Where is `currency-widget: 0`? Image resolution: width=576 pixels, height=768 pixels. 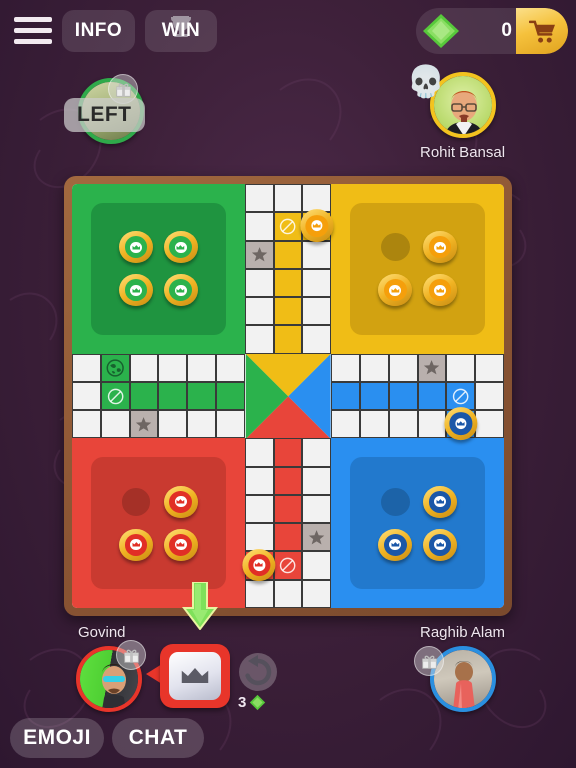 currency-widget: 0 is located at coordinates (492, 31).